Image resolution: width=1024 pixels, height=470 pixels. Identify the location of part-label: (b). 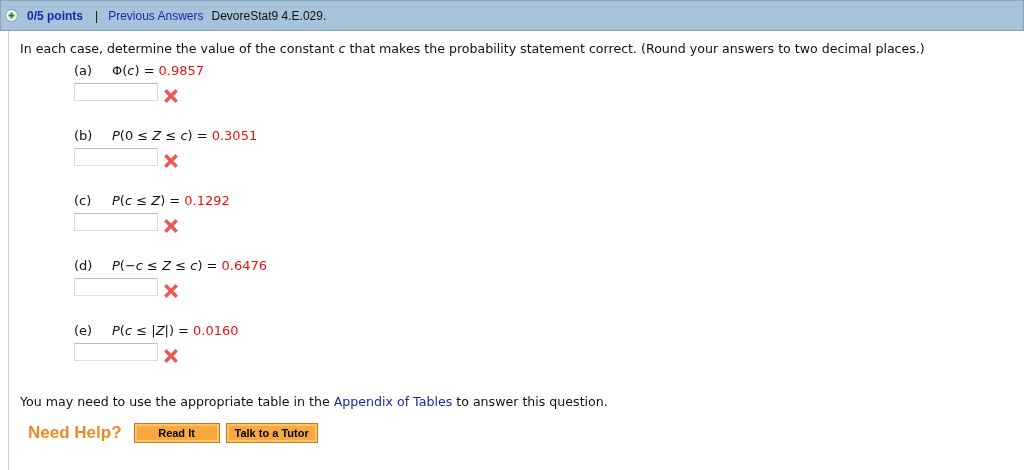
(84, 135).